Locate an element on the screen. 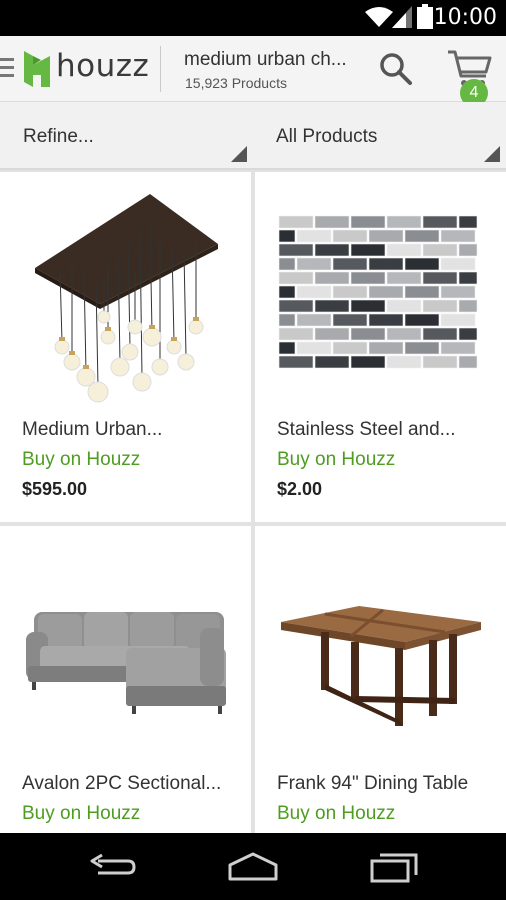 The width and height of the screenshot is (506, 900). battery-icon is located at coordinates (425, 16).